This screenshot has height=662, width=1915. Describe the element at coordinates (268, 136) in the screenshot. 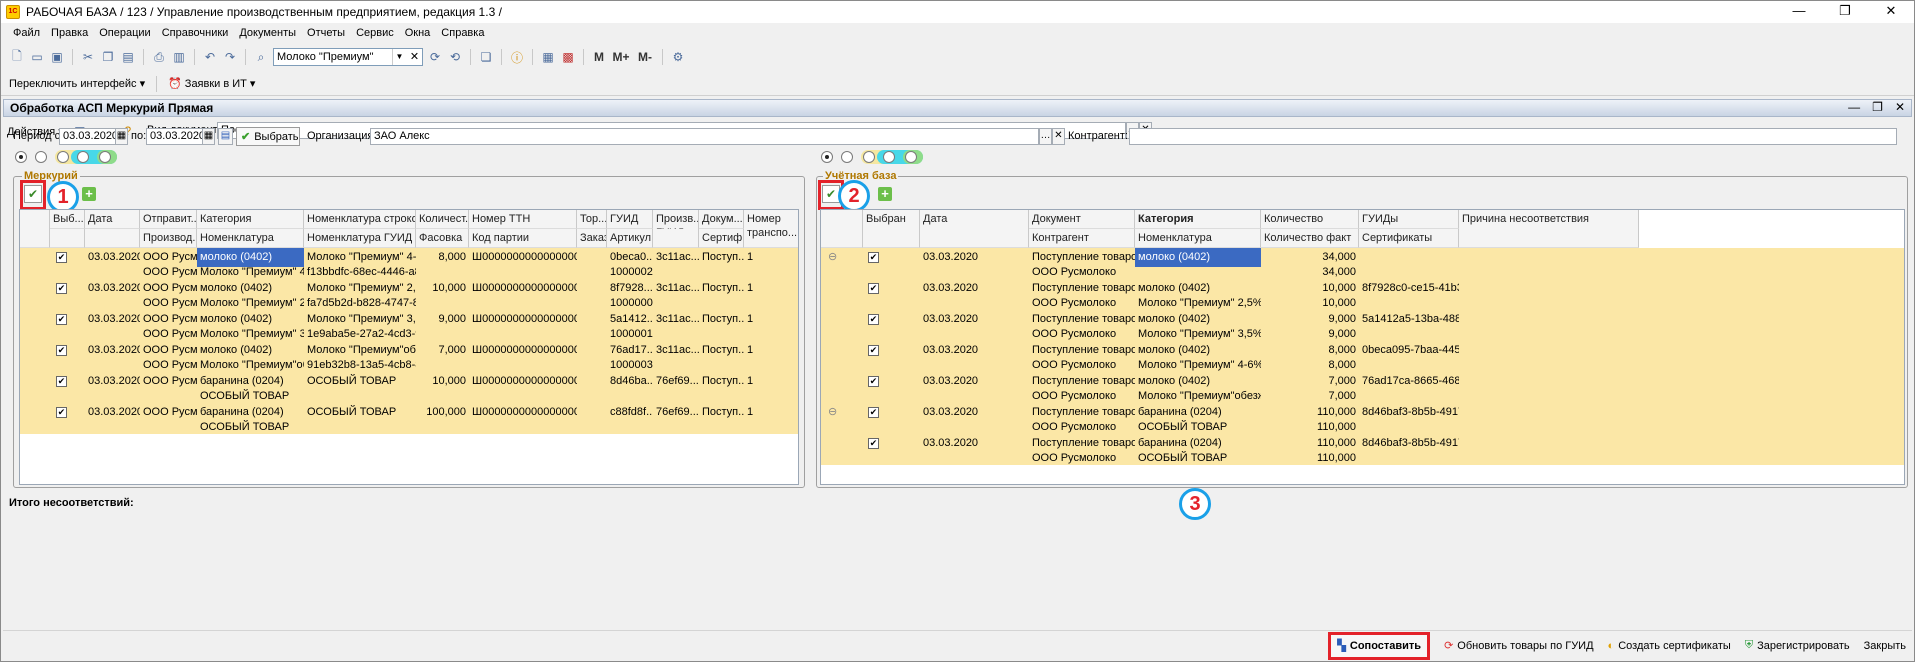

I see `select-button: ✔ Выбрать` at that location.